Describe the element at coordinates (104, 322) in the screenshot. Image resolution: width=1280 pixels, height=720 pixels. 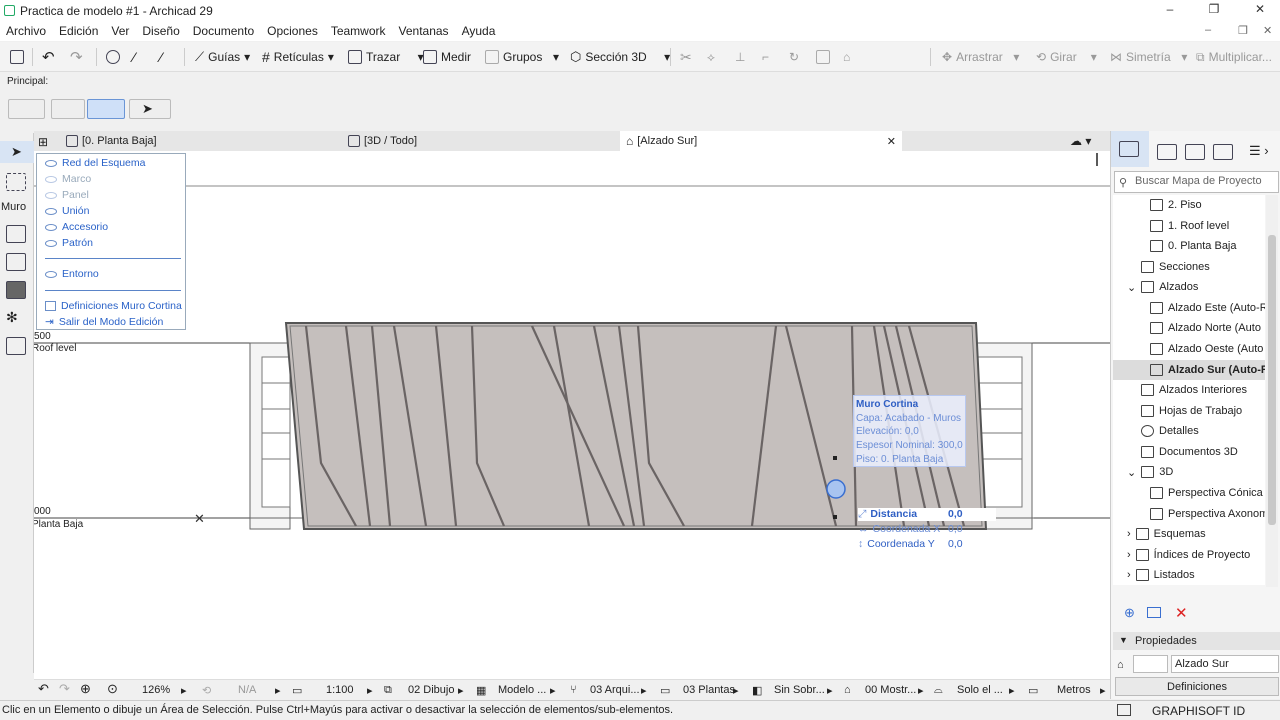
I see `popup-item-salir: ⇥ Salir del Modo Edición` at that location.